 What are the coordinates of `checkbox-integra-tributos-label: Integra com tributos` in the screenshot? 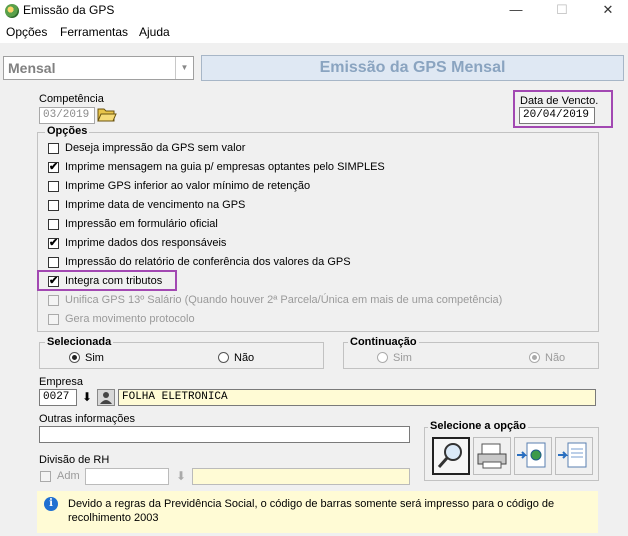 It's located at (114, 281).